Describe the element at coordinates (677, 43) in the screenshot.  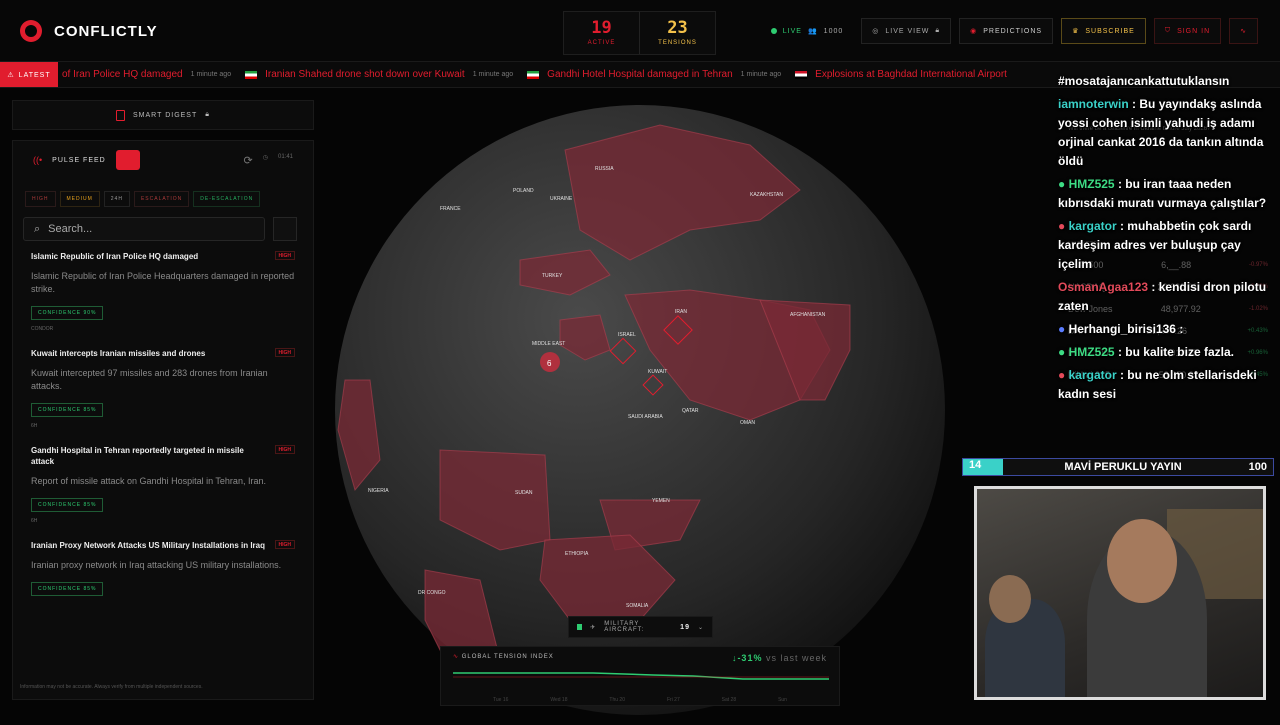
I see `tensions-label: TENSIONS` at that location.